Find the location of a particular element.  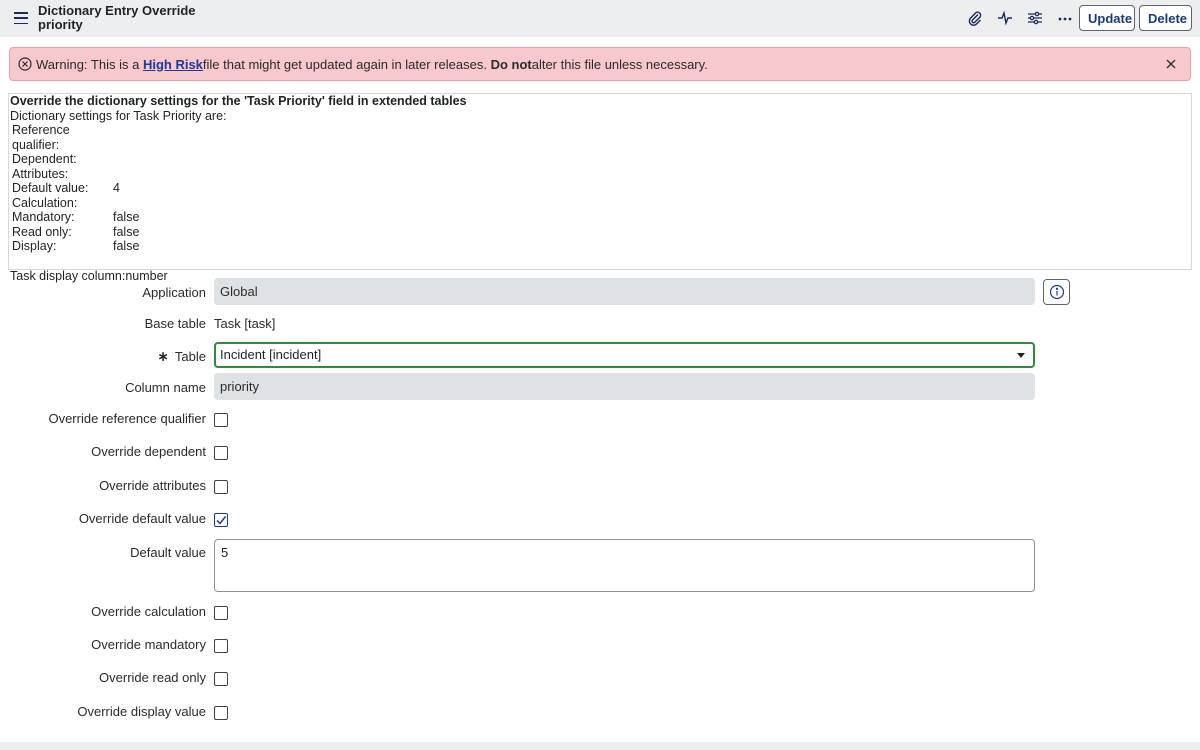

table-row: Reference qualifier: is located at coordinates (75, 137).